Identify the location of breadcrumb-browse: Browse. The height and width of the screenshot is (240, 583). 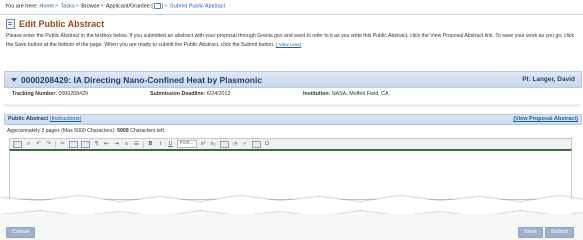
(90, 6).